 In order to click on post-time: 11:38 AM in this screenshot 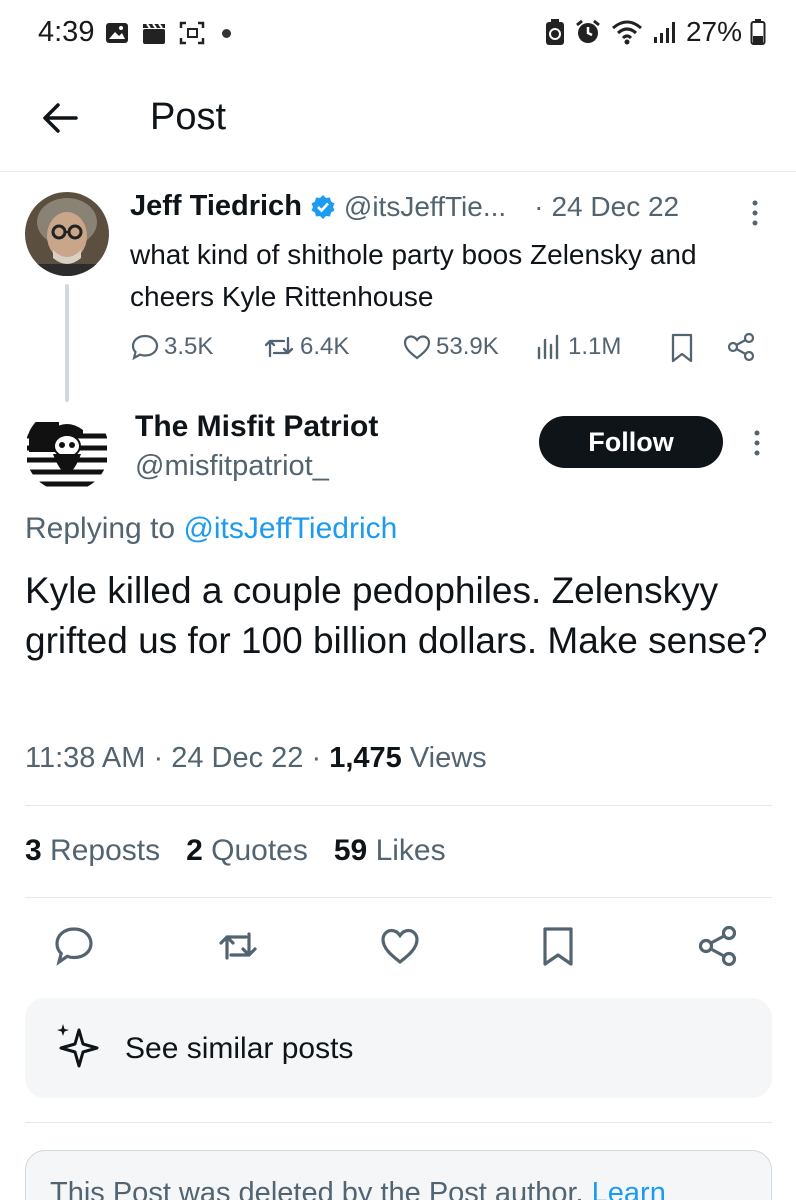, I will do `click(85, 758)`.